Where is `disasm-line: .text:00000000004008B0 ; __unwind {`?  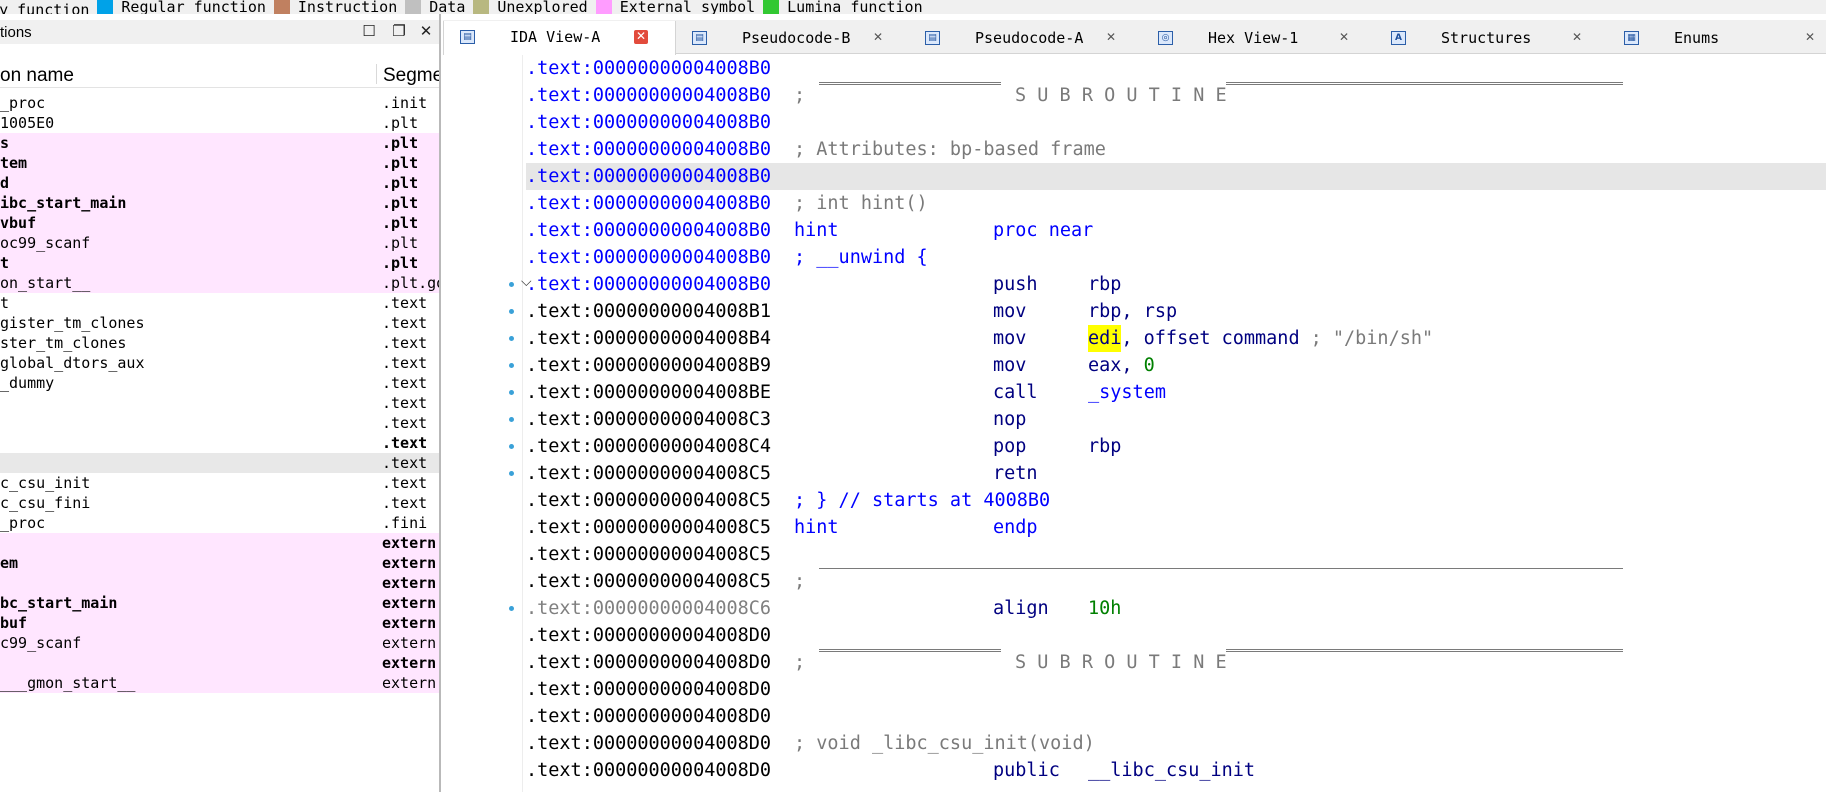
disasm-line: .text:00000000004008B0 ; __unwind { is located at coordinates (1176, 257).